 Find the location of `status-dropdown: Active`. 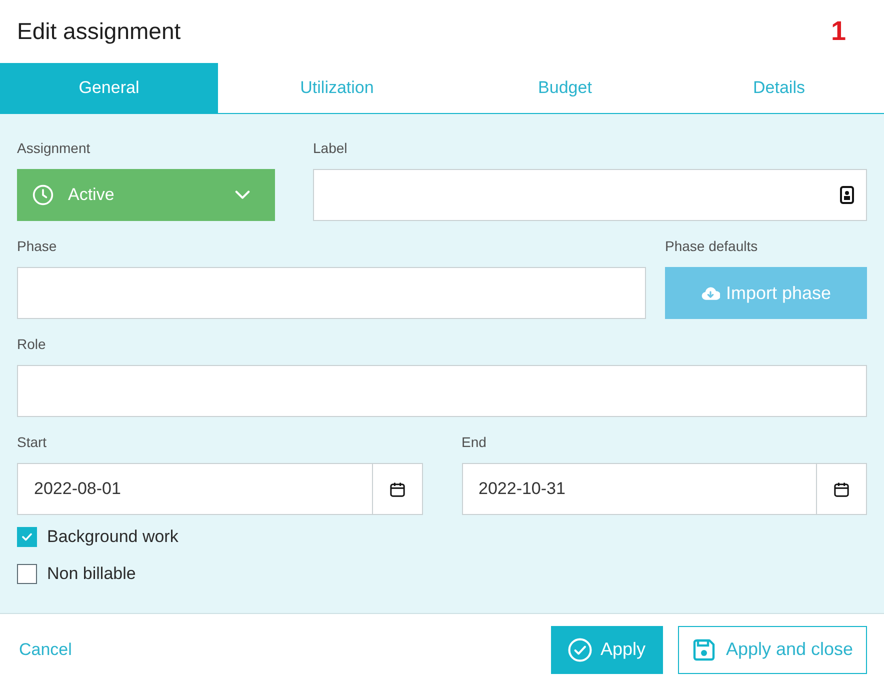

status-dropdown: Active is located at coordinates (146, 195).